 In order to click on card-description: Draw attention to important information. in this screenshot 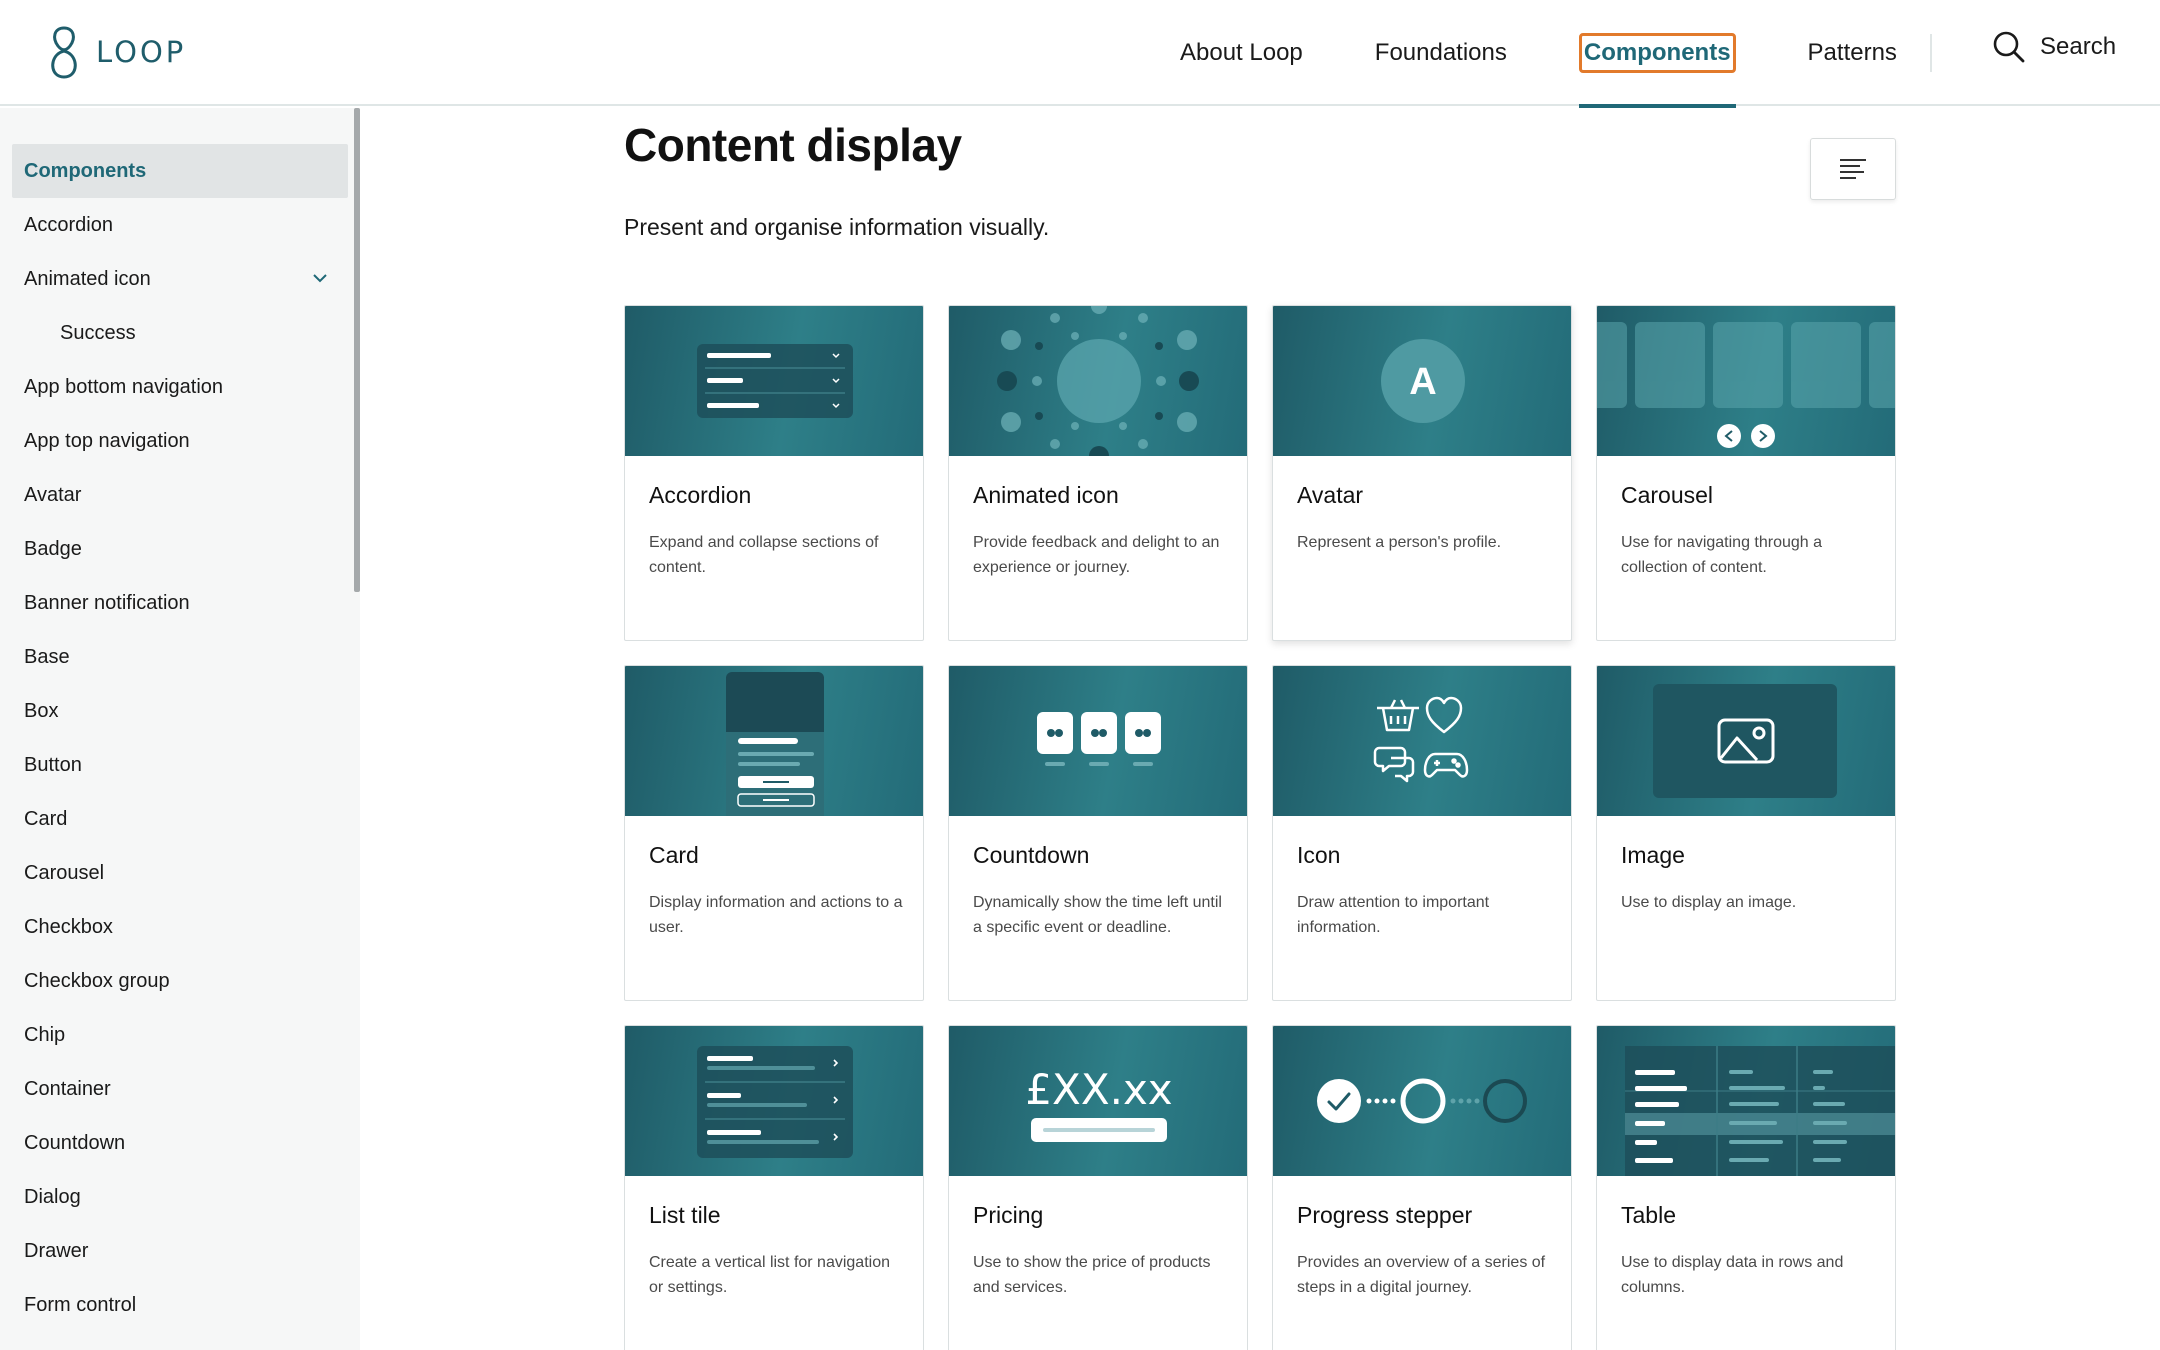, I will do `click(1393, 915)`.